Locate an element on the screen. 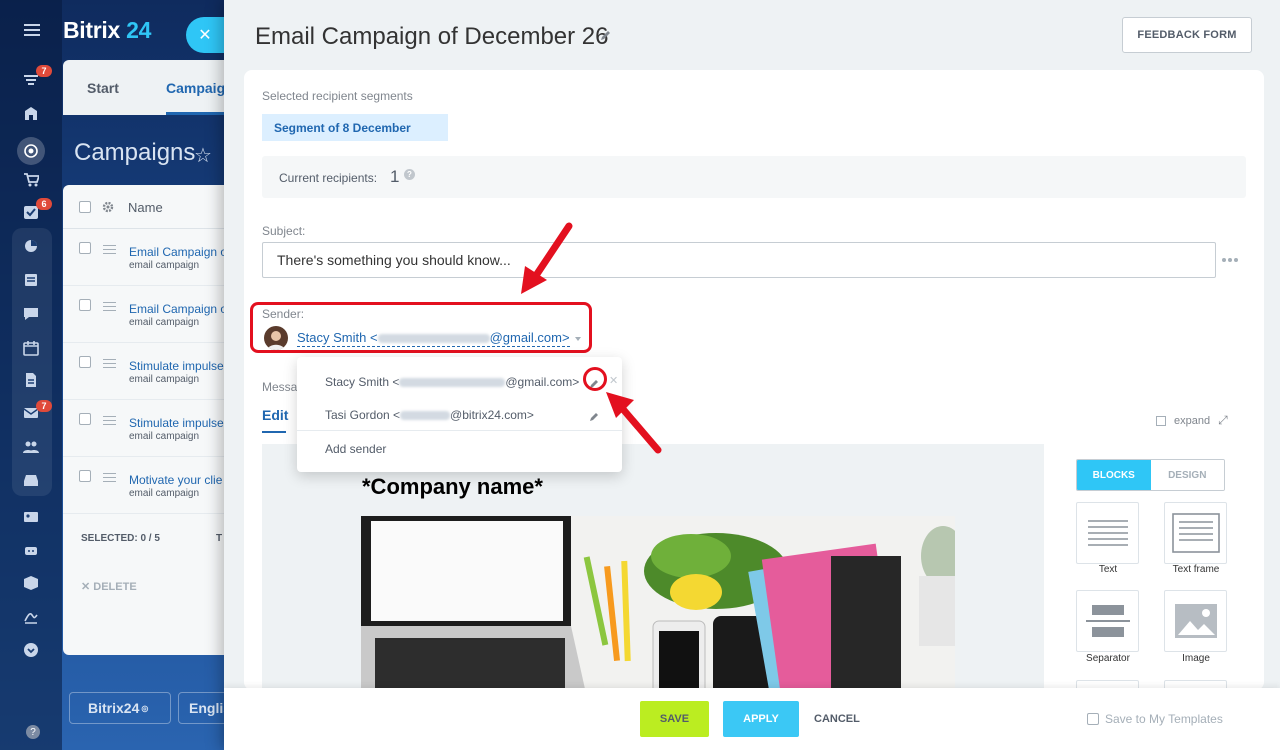 Image resolution: width=1280 pixels, height=750 pixels. robot-icon is located at coordinates (31, 550).